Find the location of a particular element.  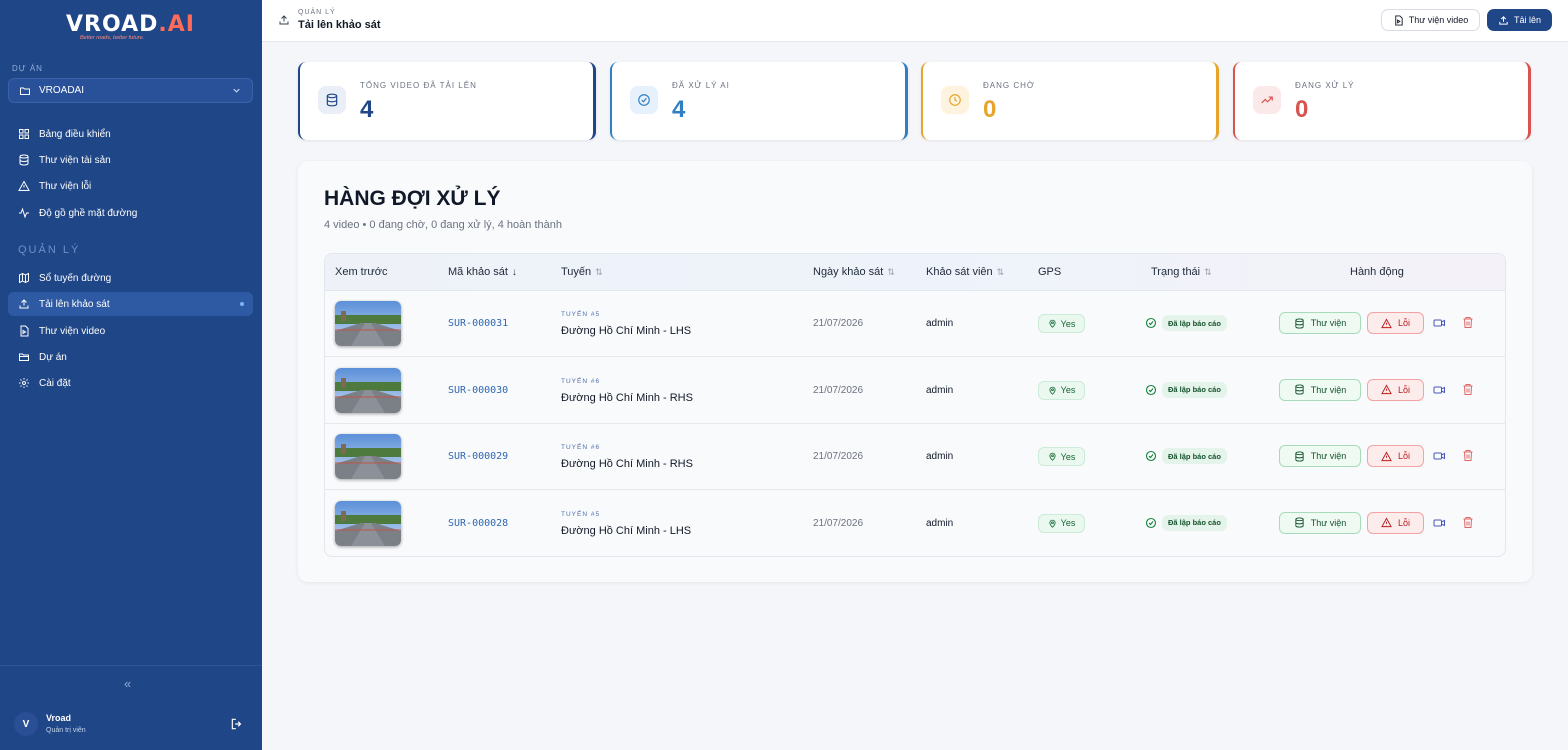

collapse-sidebar-button: « is located at coordinates (127, 683).